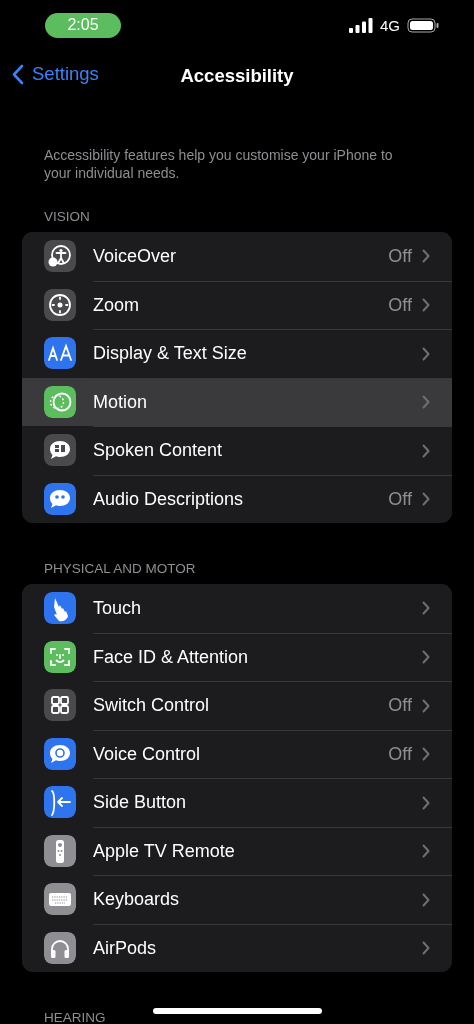  Describe the element at coordinates (60, 947) in the screenshot. I see `headphones-icon` at that location.